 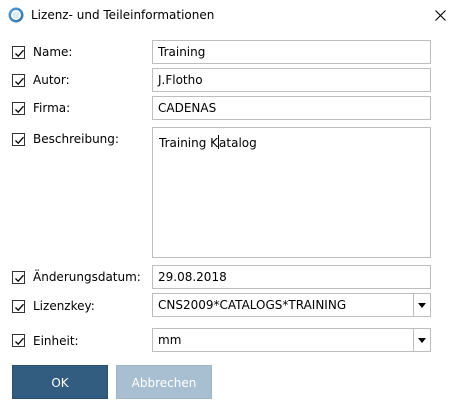 I want to click on firma-input: CADENAS, so click(x=291, y=108).